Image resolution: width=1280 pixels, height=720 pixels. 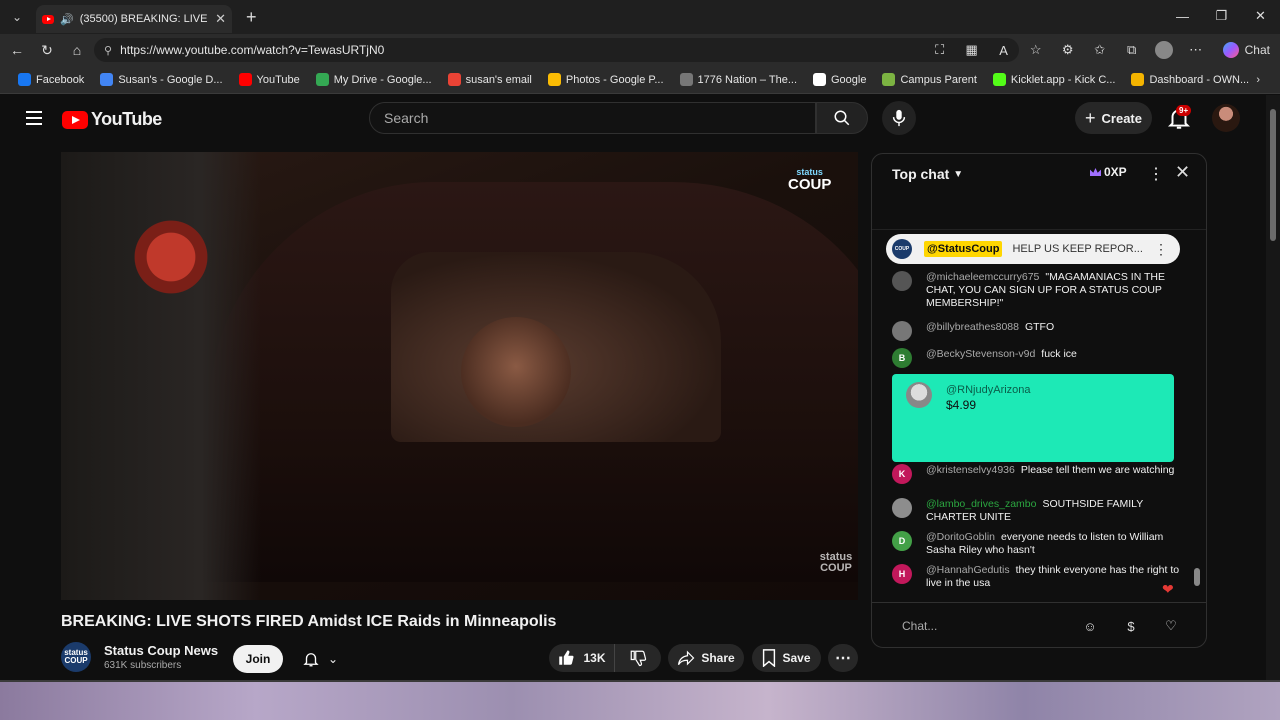 I want to click on super-chat-icon: $, so click(x=1131, y=626).